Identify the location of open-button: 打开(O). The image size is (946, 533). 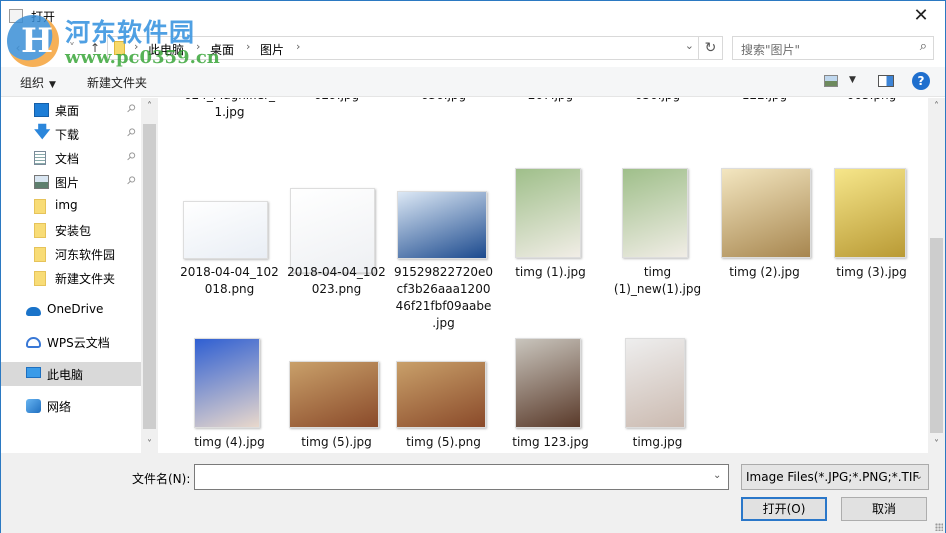
(784, 509).